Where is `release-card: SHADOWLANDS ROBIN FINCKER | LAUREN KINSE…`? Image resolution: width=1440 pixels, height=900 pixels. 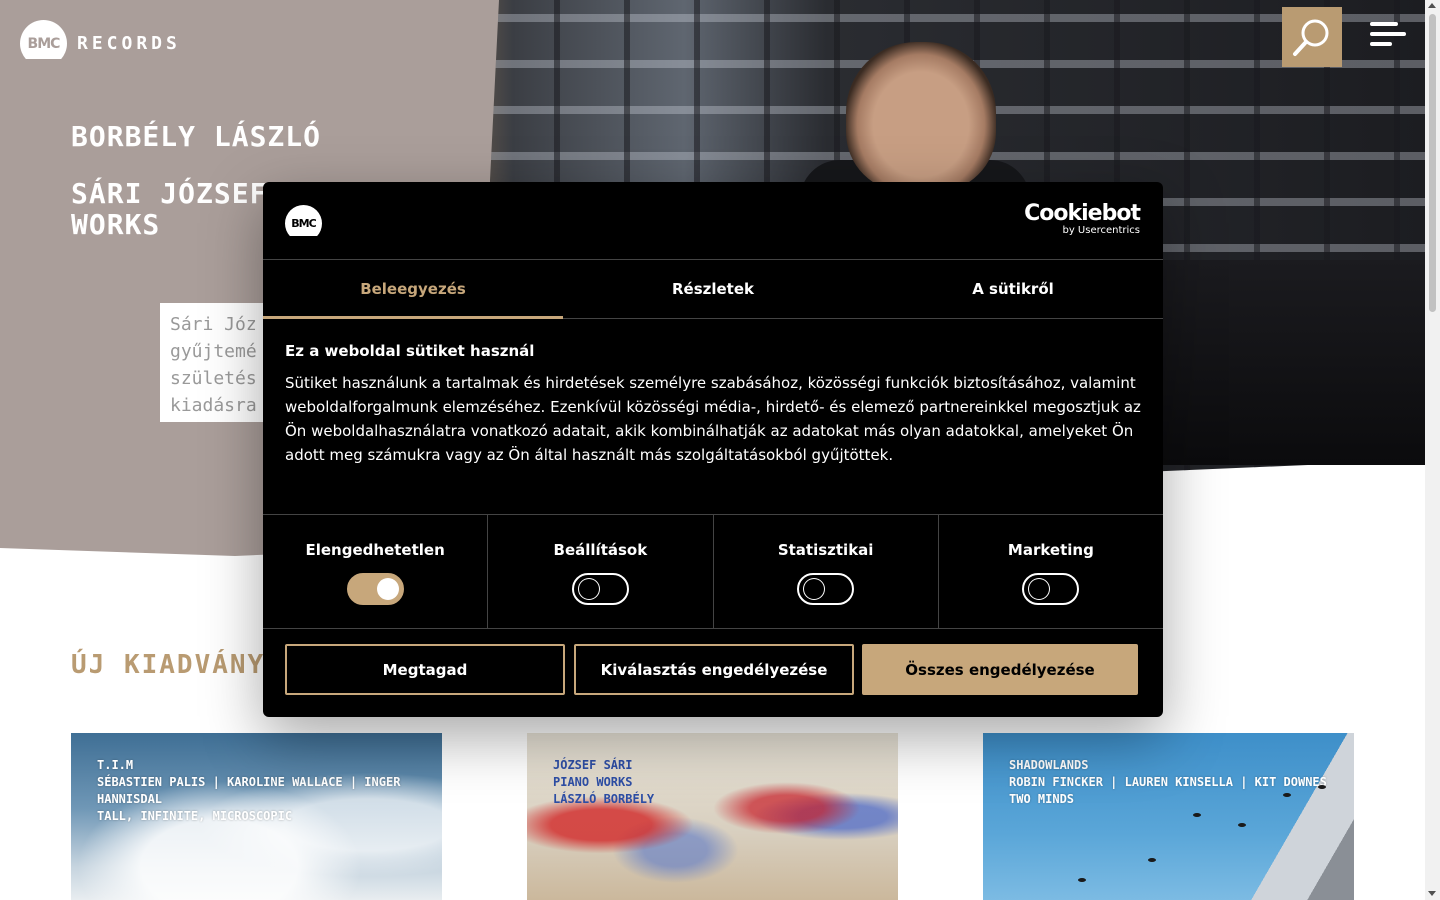
release-card: SHADOWLANDS ROBIN FINCKER | LAUREN KINSE… is located at coordinates (1168, 816).